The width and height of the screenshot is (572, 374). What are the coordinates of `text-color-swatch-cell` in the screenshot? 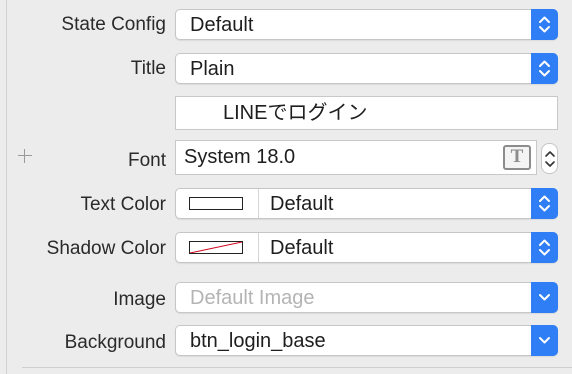 It's located at (217, 203).